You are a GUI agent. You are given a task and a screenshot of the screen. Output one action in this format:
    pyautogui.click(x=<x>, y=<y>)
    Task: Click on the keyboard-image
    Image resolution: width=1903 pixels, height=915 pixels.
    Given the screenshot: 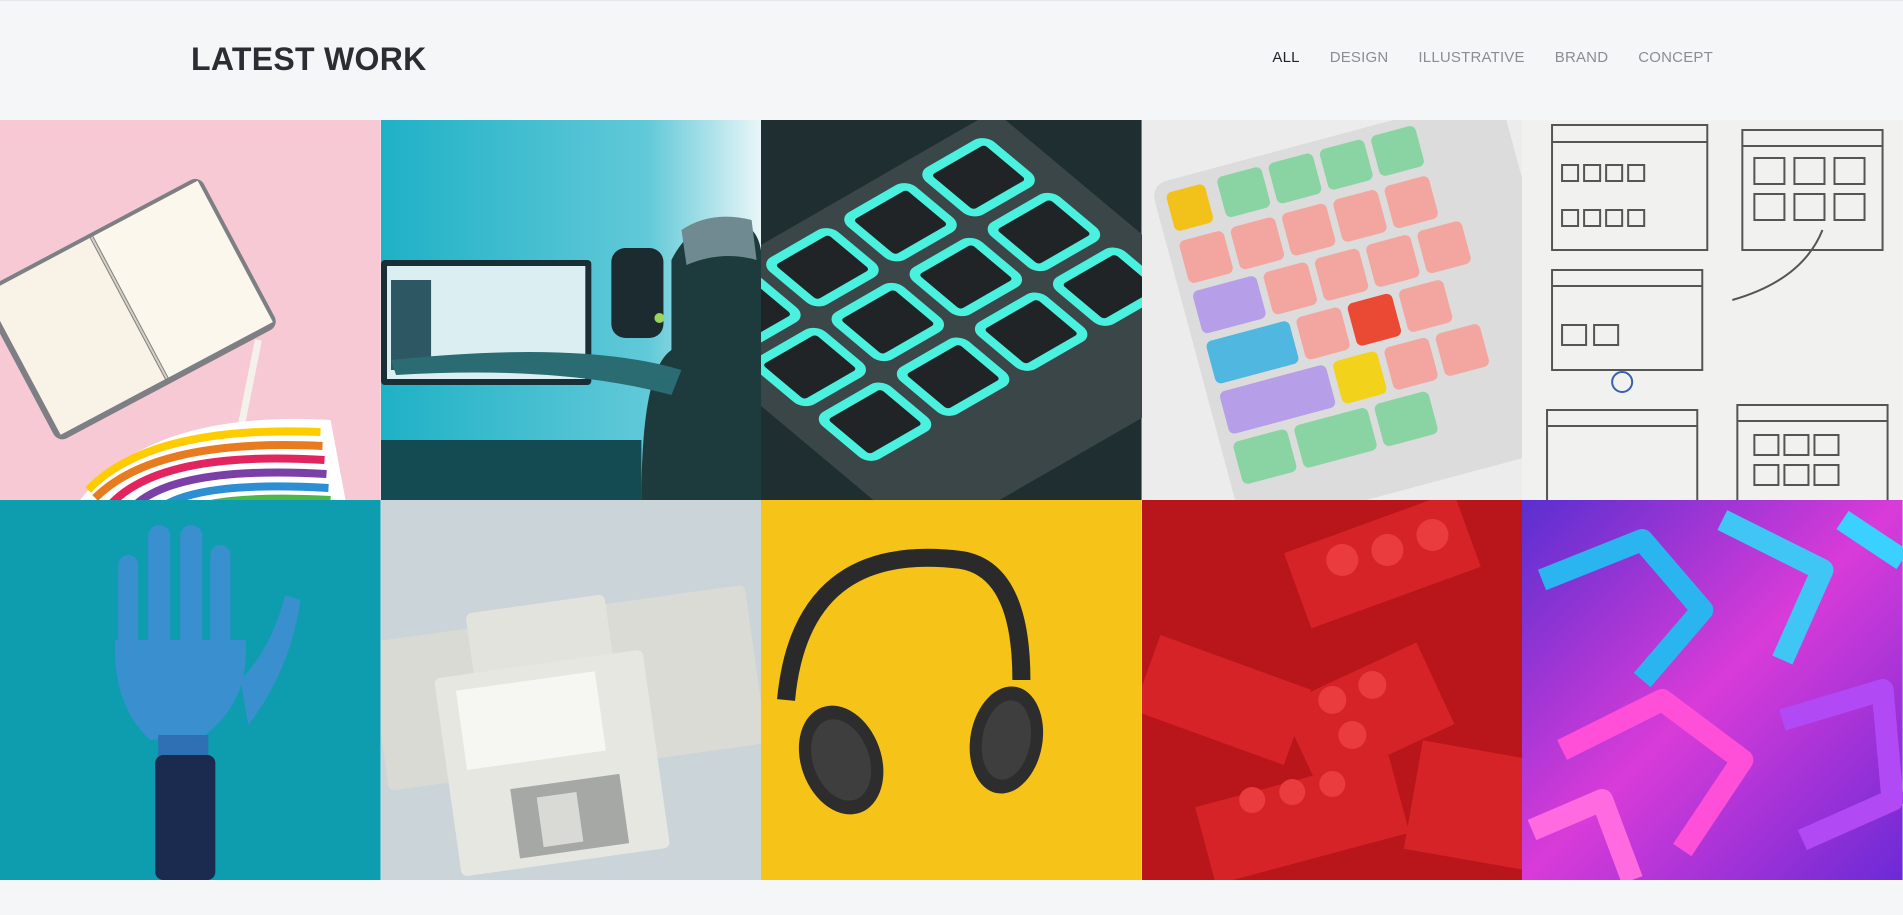 What is the action you would take?
    pyautogui.click(x=1332, y=310)
    